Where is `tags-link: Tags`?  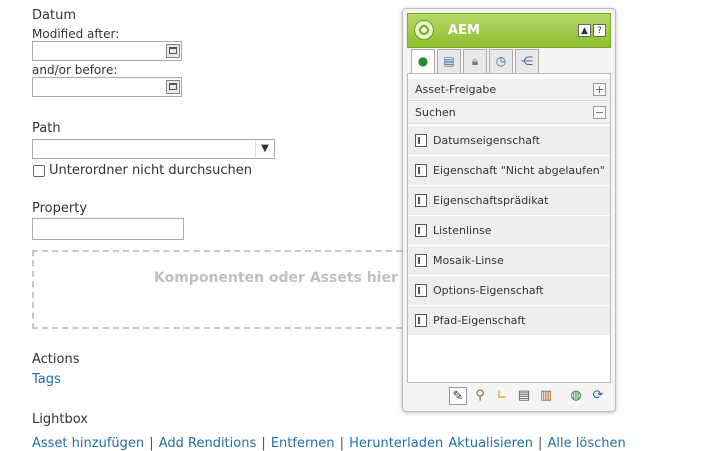
tags-link: Tags is located at coordinates (46, 379).